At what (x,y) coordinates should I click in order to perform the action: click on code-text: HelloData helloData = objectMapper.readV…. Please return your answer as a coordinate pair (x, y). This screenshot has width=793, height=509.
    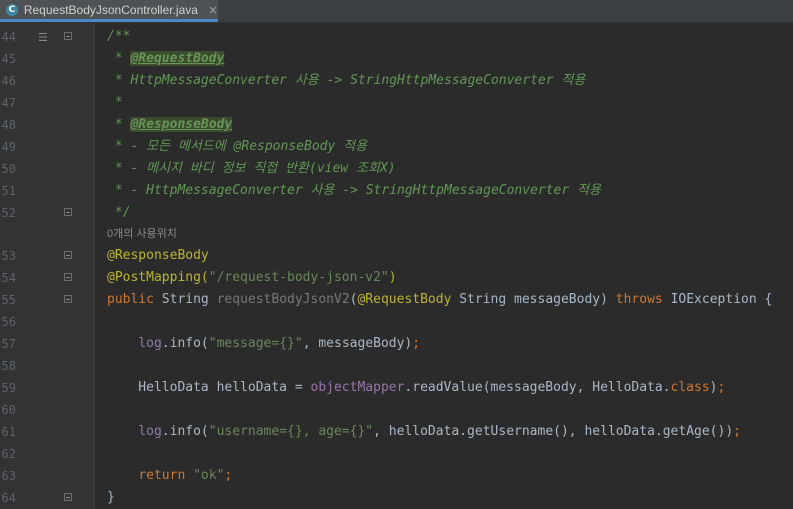
    Looking at the image, I should click on (416, 387).